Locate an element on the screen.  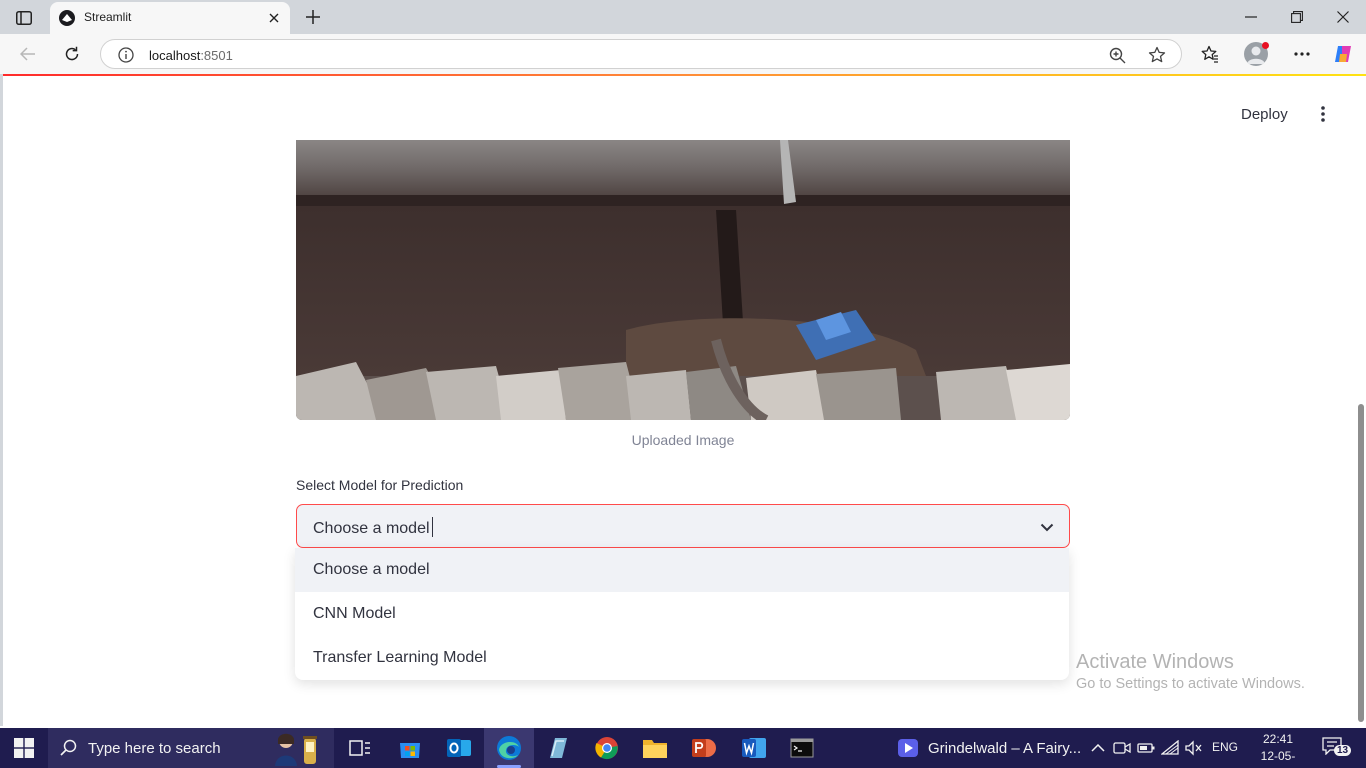
input-language: ENG is located at coordinates (1225, 747).